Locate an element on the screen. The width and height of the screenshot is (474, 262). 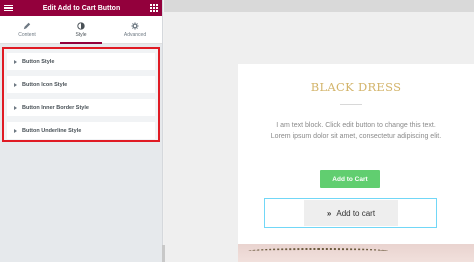
tab-advanced: Advanced is located at coordinates (135, 29).